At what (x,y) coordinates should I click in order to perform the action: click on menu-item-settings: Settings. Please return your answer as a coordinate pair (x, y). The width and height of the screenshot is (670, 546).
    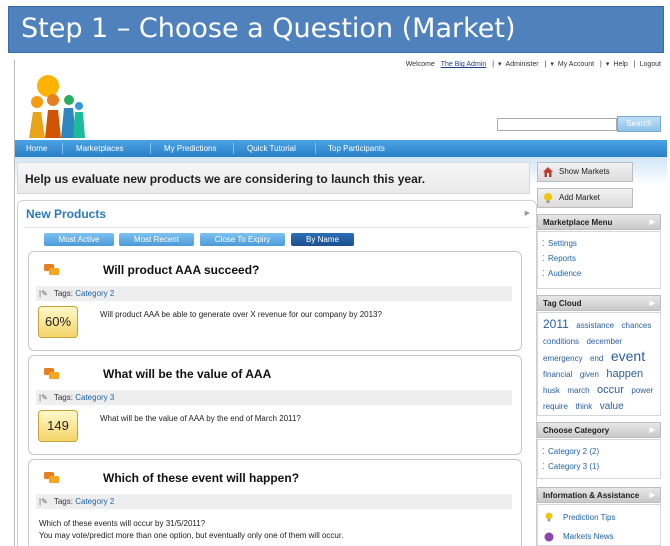
    Looking at the image, I should click on (562, 243).